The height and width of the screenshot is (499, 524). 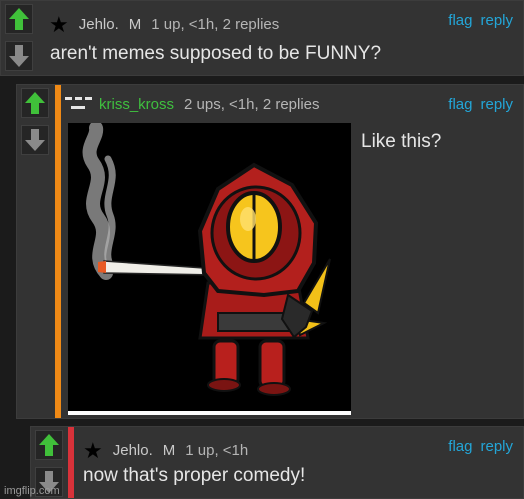 I want to click on flair-icon, so click(x=79, y=105).